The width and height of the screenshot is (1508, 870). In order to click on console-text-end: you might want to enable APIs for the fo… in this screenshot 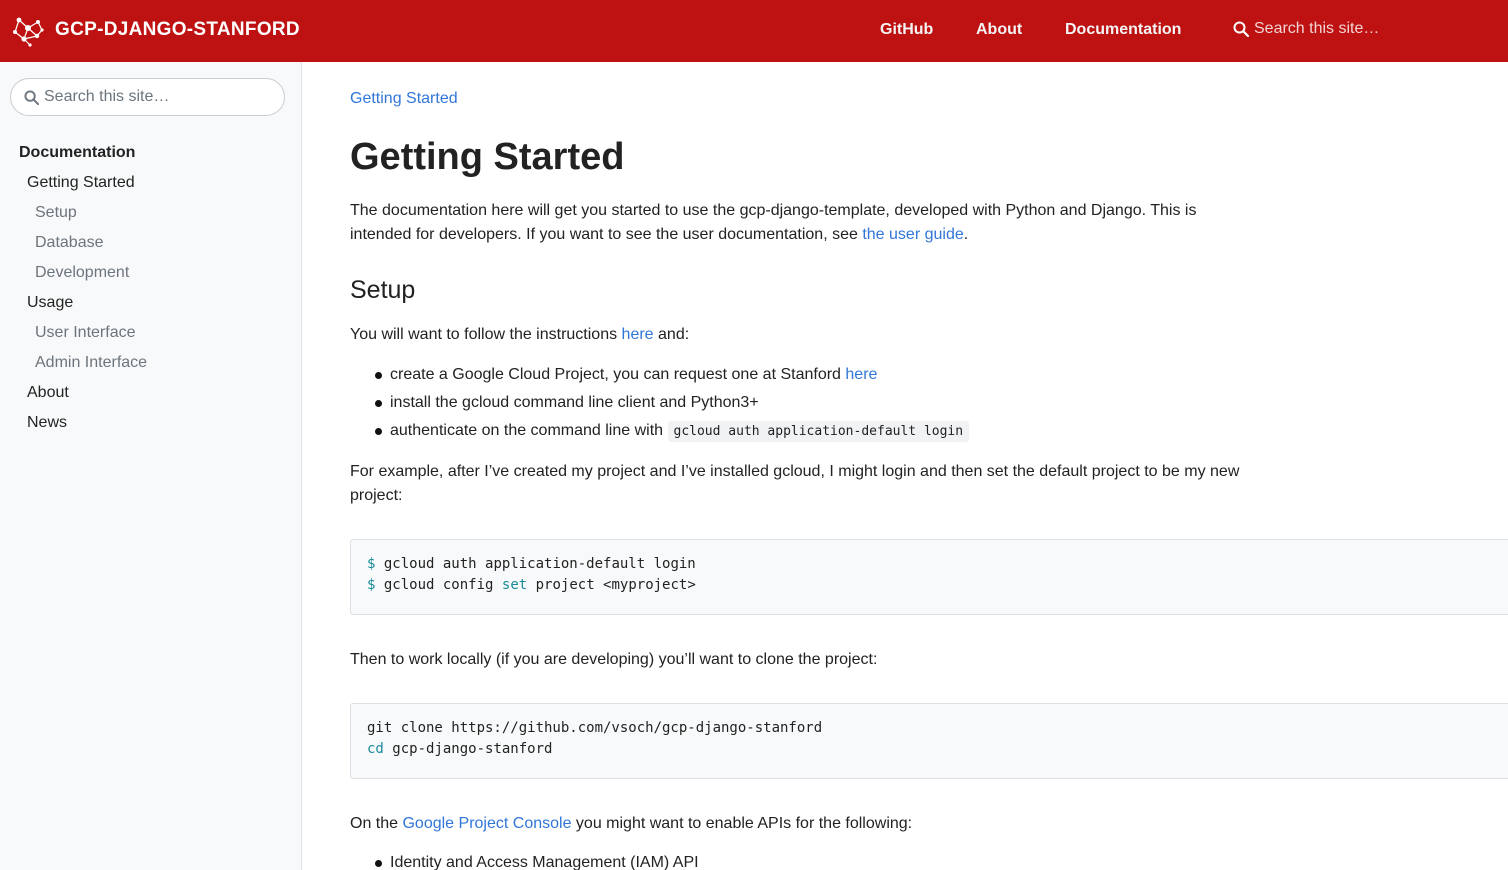, I will do `click(742, 823)`.